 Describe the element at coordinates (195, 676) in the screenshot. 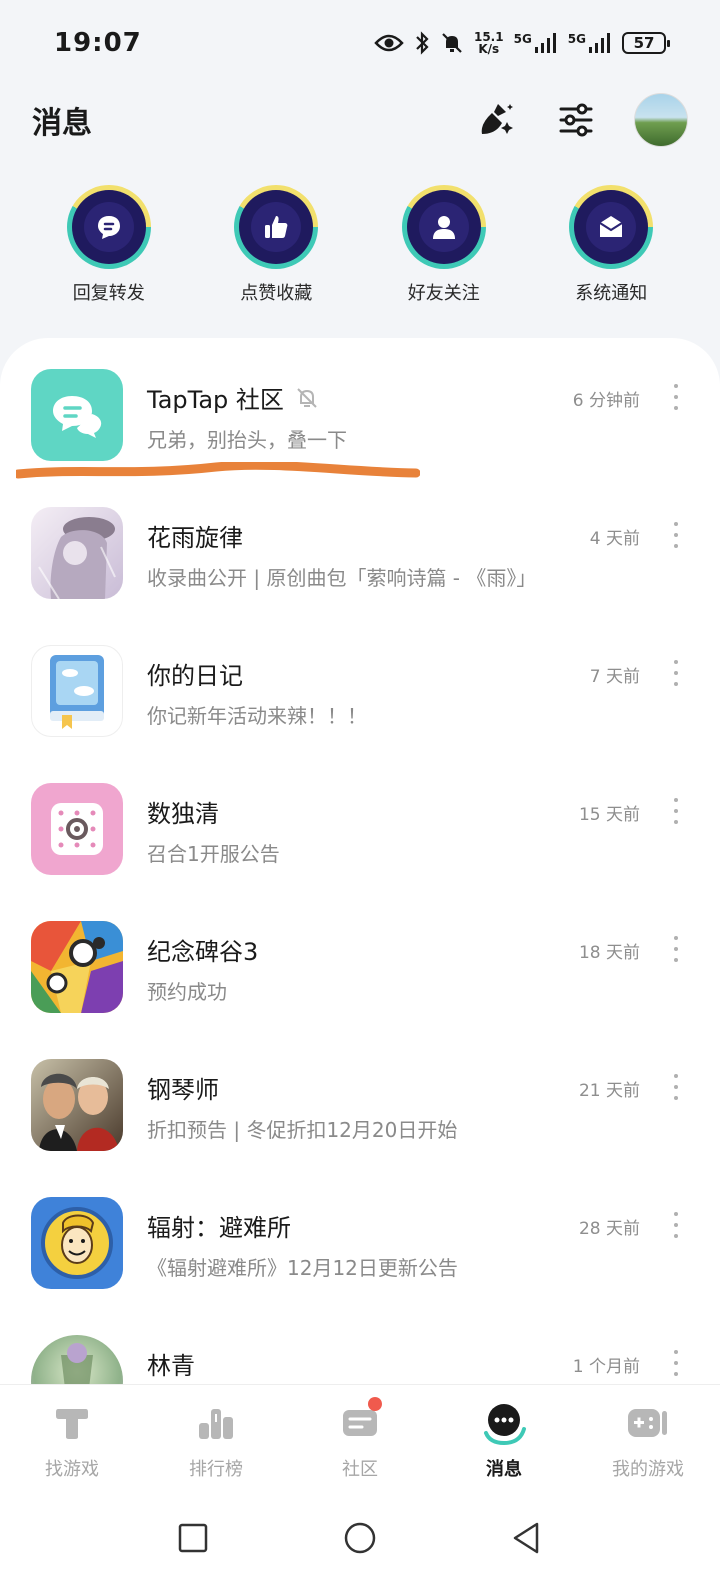

I see `list-item-title: 你的日记` at that location.